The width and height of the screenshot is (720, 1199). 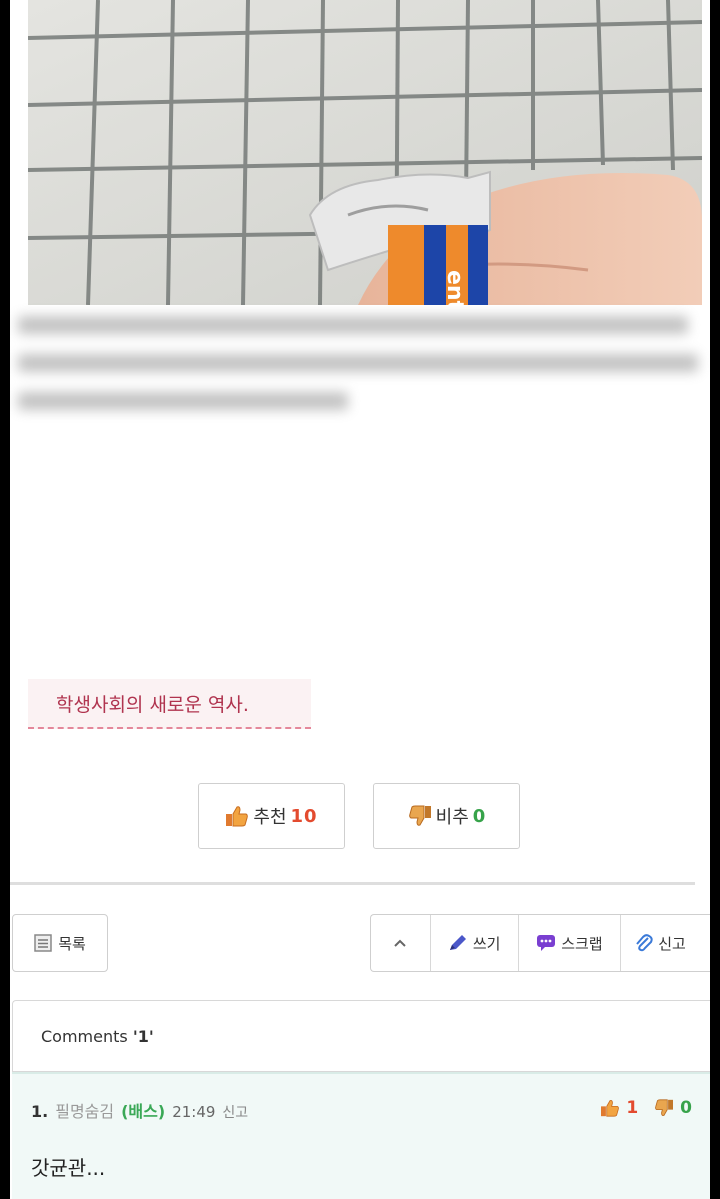 What do you see at coordinates (486, 943) in the screenshot?
I see `write-label: 쓰기` at bounding box center [486, 943].